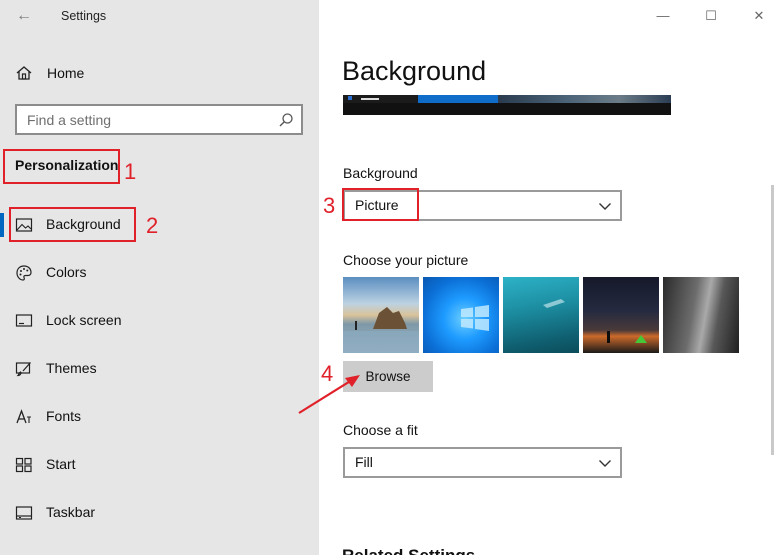 The height and width of the screenshot is (555, 780). What do you see at coordinates (23, 369) in the screenshot?
I see `brush-icon` at bounding box center [23, 369].